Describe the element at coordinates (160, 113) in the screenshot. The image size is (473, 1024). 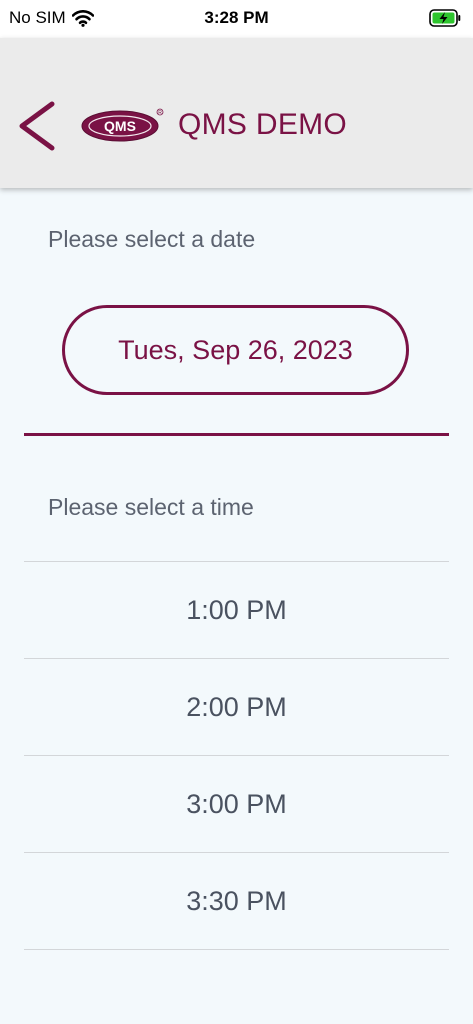
I see `svg-text: R` at that location.